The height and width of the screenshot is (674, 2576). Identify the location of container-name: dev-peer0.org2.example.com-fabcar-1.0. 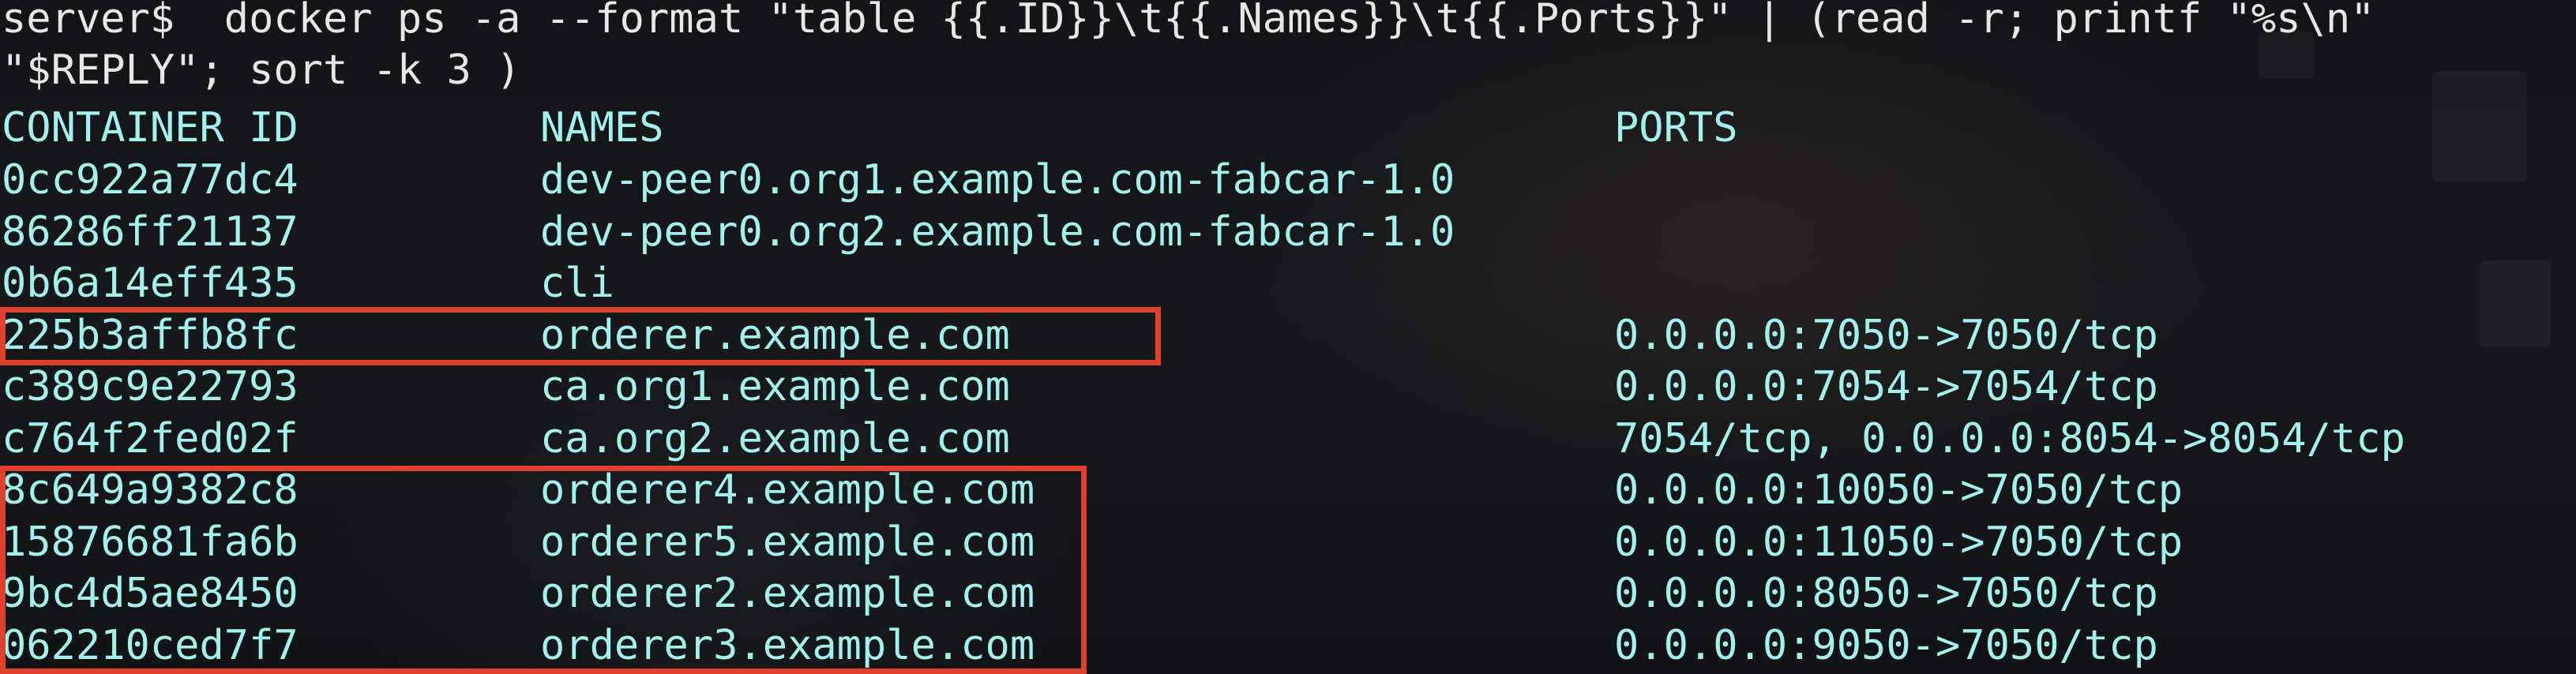
(997, 232).